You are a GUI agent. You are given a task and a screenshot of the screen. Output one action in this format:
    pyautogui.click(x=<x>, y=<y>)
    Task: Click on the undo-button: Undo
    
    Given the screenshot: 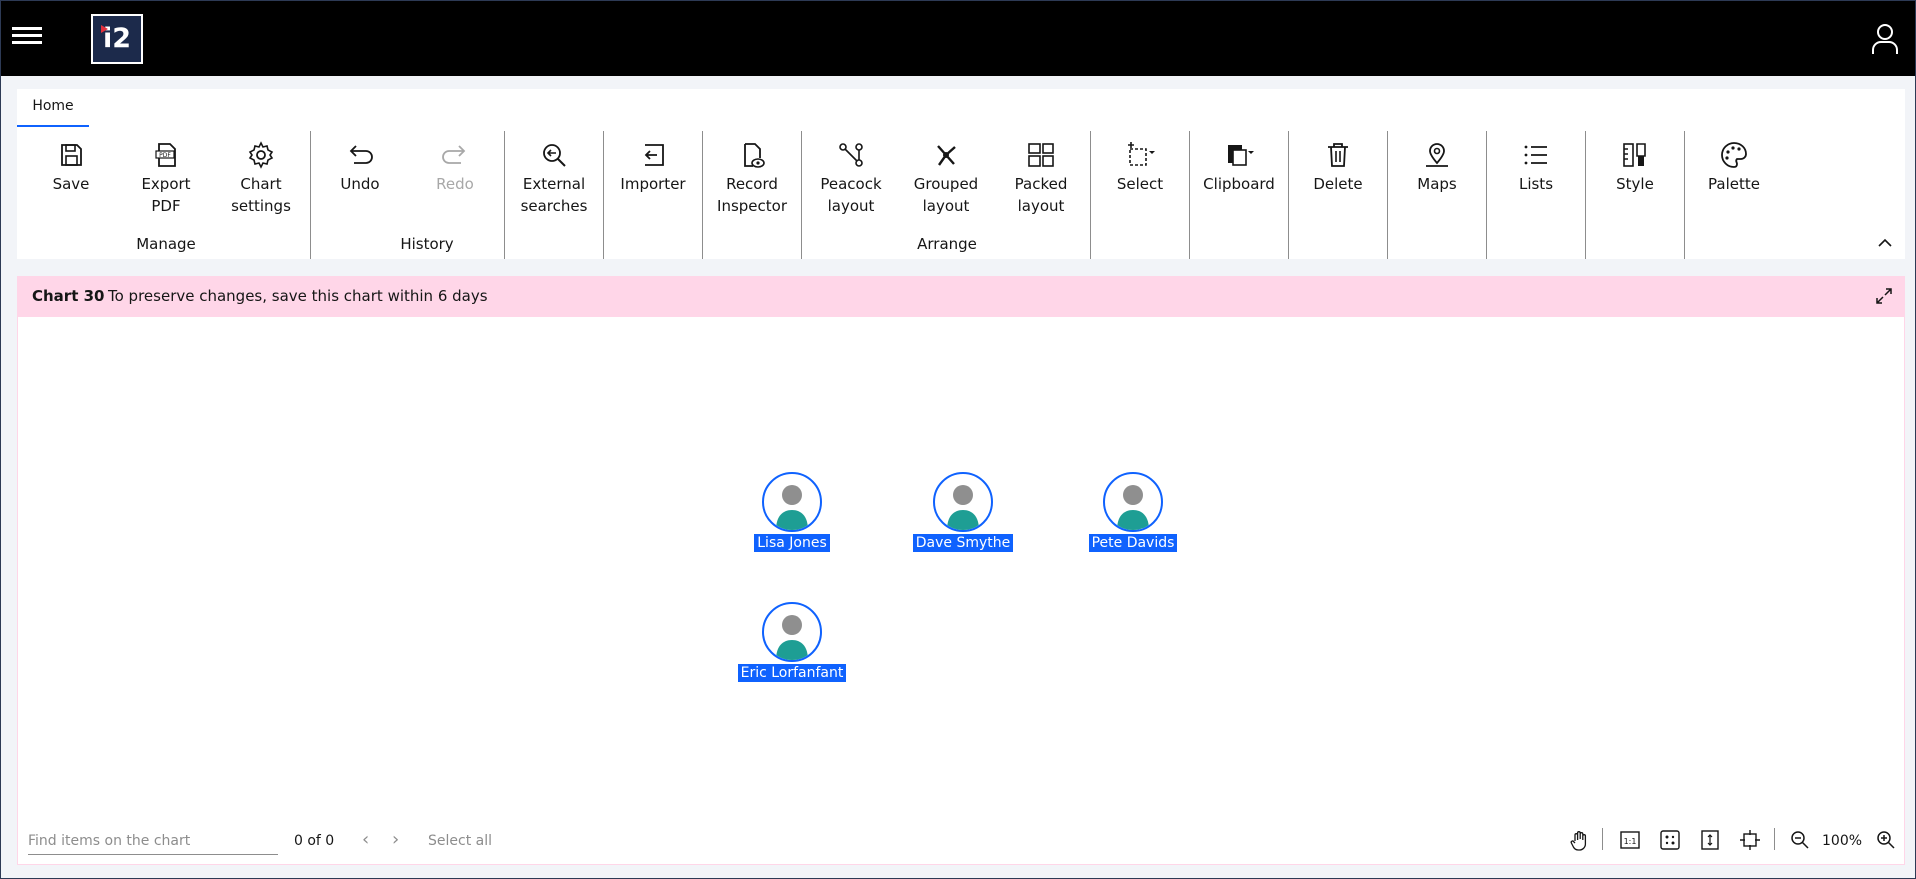 What is the action you would take?
    pyautogui.click(x=360, y=167)
    